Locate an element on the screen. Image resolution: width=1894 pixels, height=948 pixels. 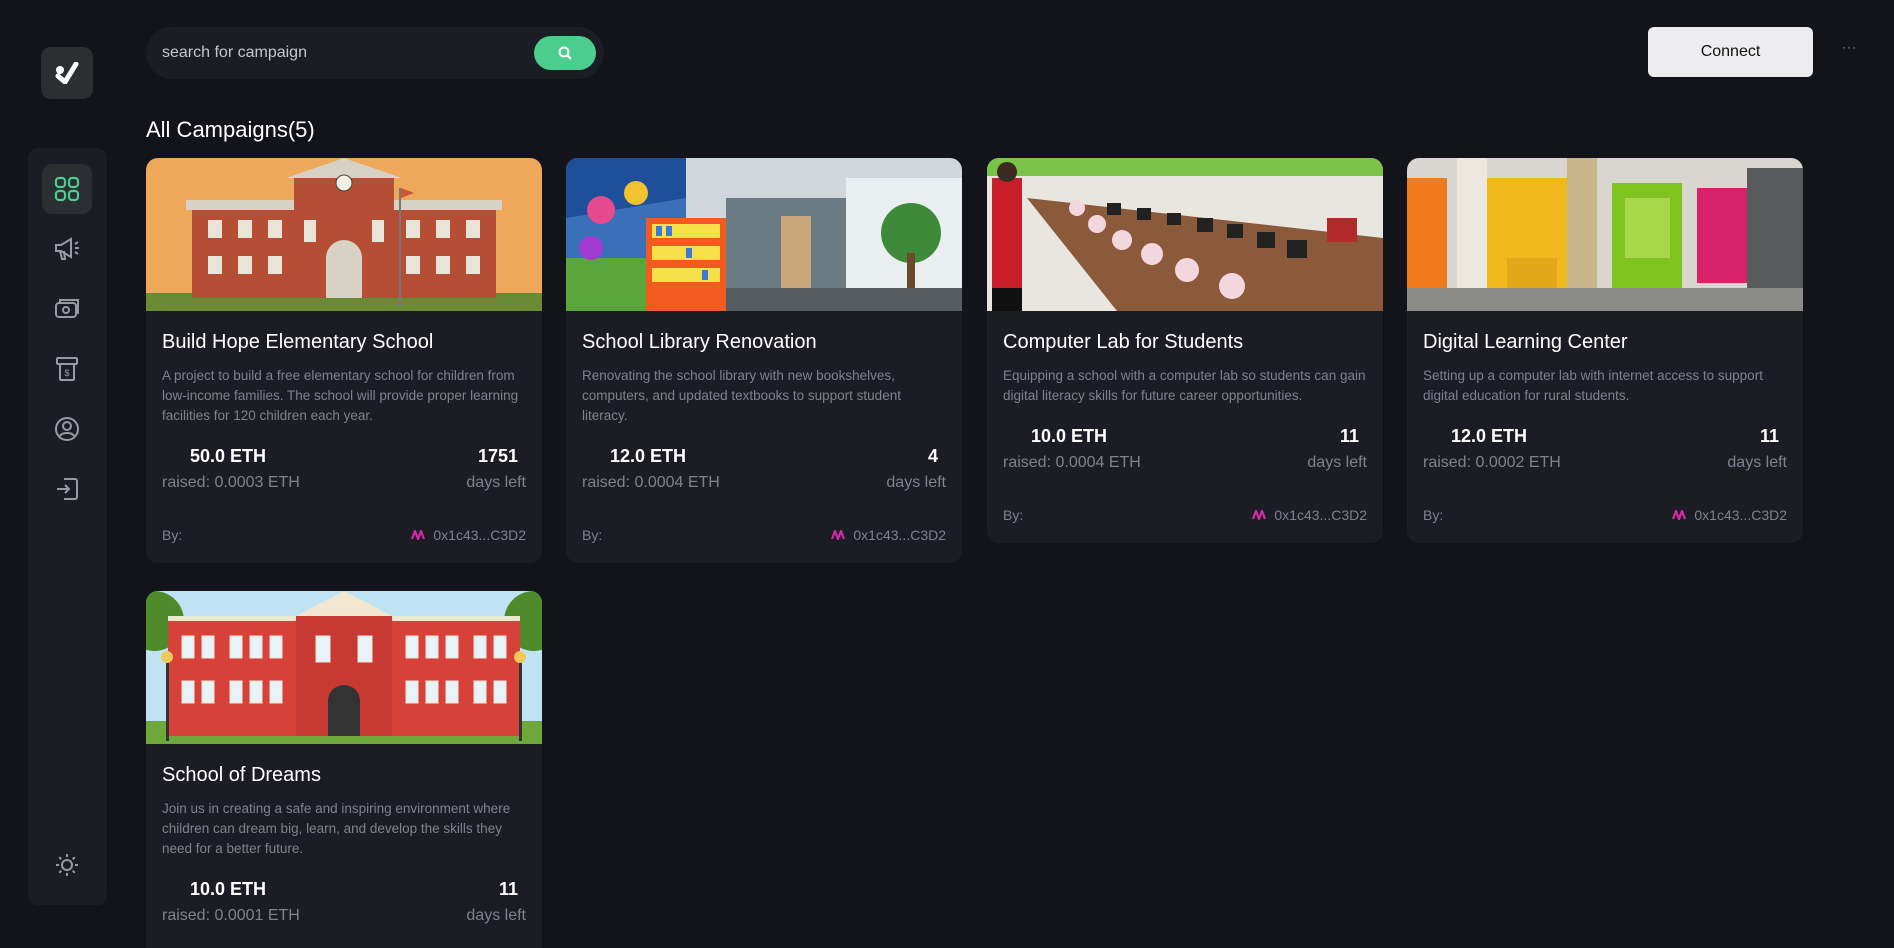
more-menu: ··· is located at coordinates (1849, 47).